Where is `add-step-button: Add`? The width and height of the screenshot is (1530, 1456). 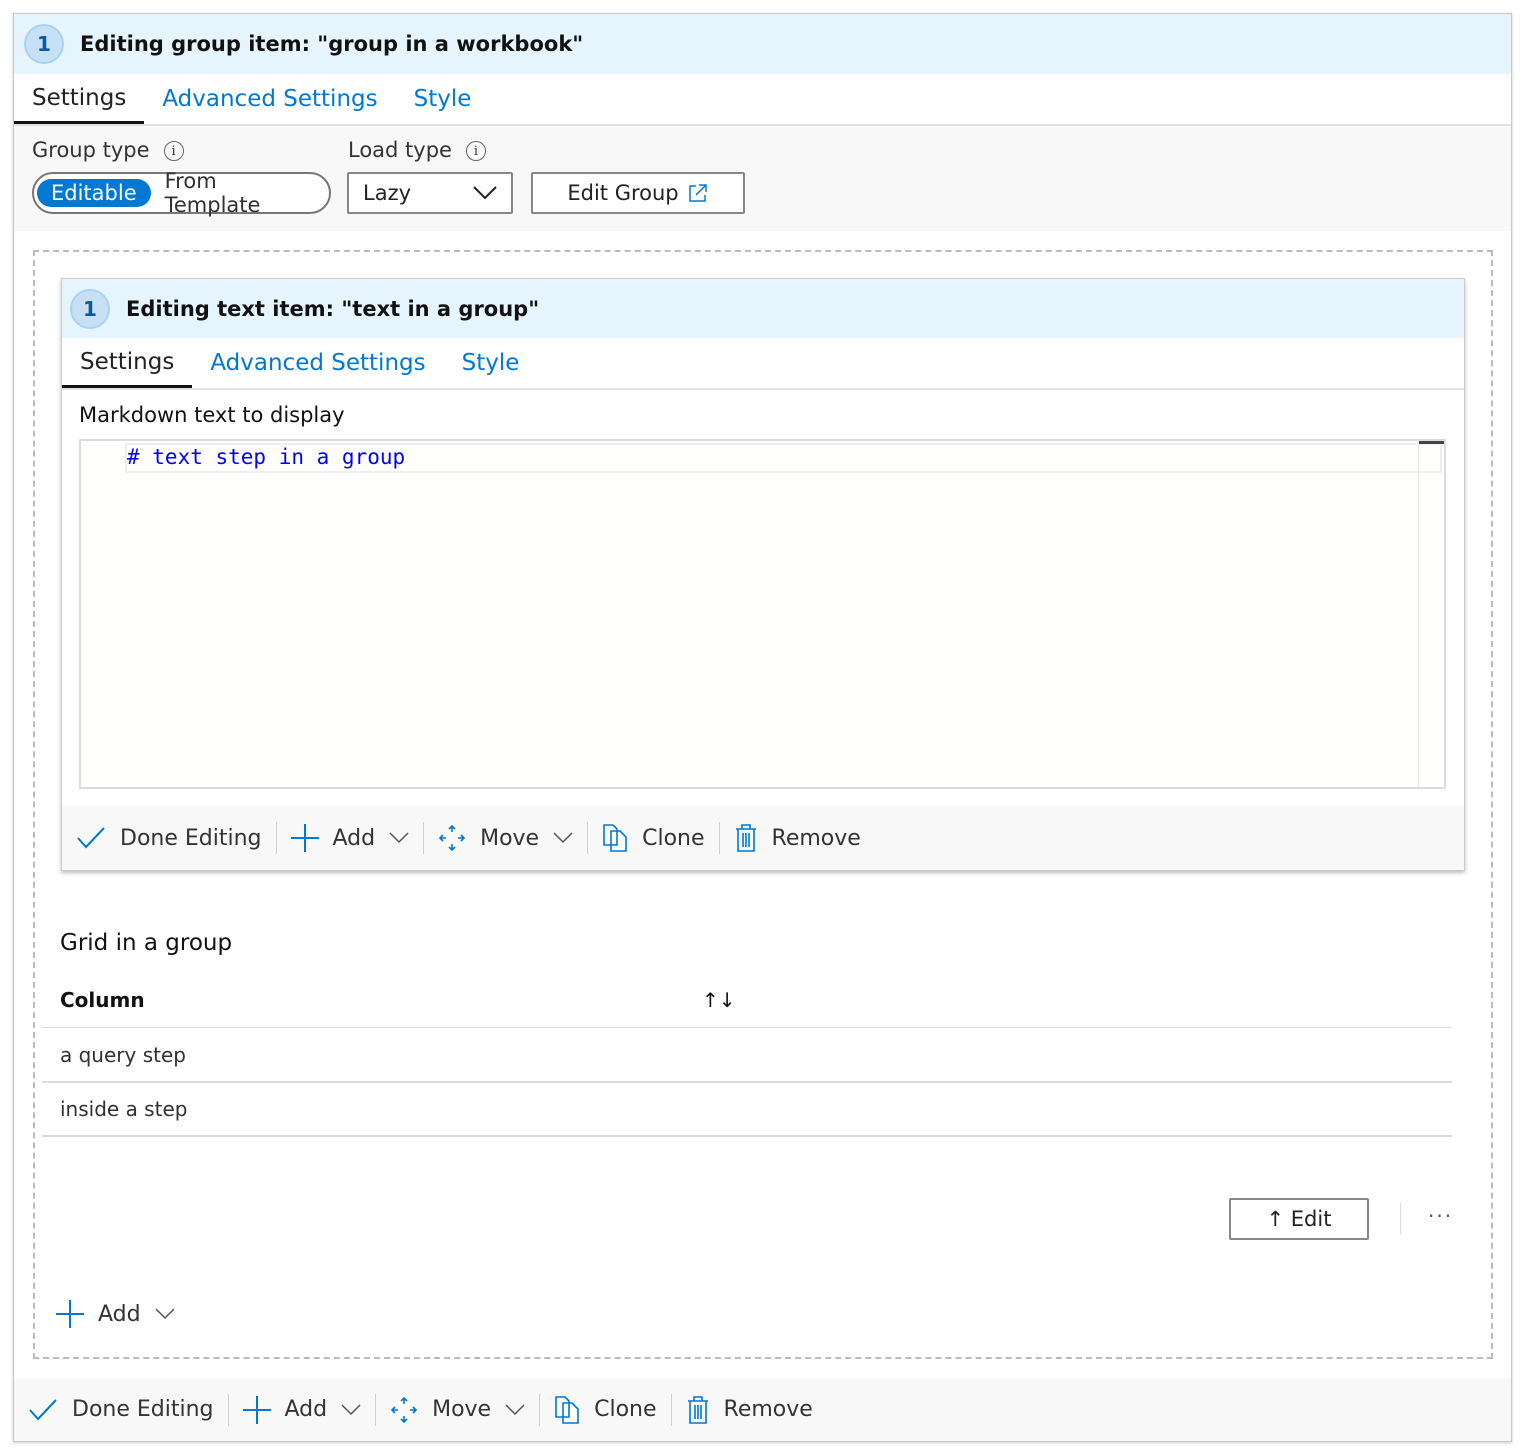
add-step-button: Add is located at coordinates (115, 1314).